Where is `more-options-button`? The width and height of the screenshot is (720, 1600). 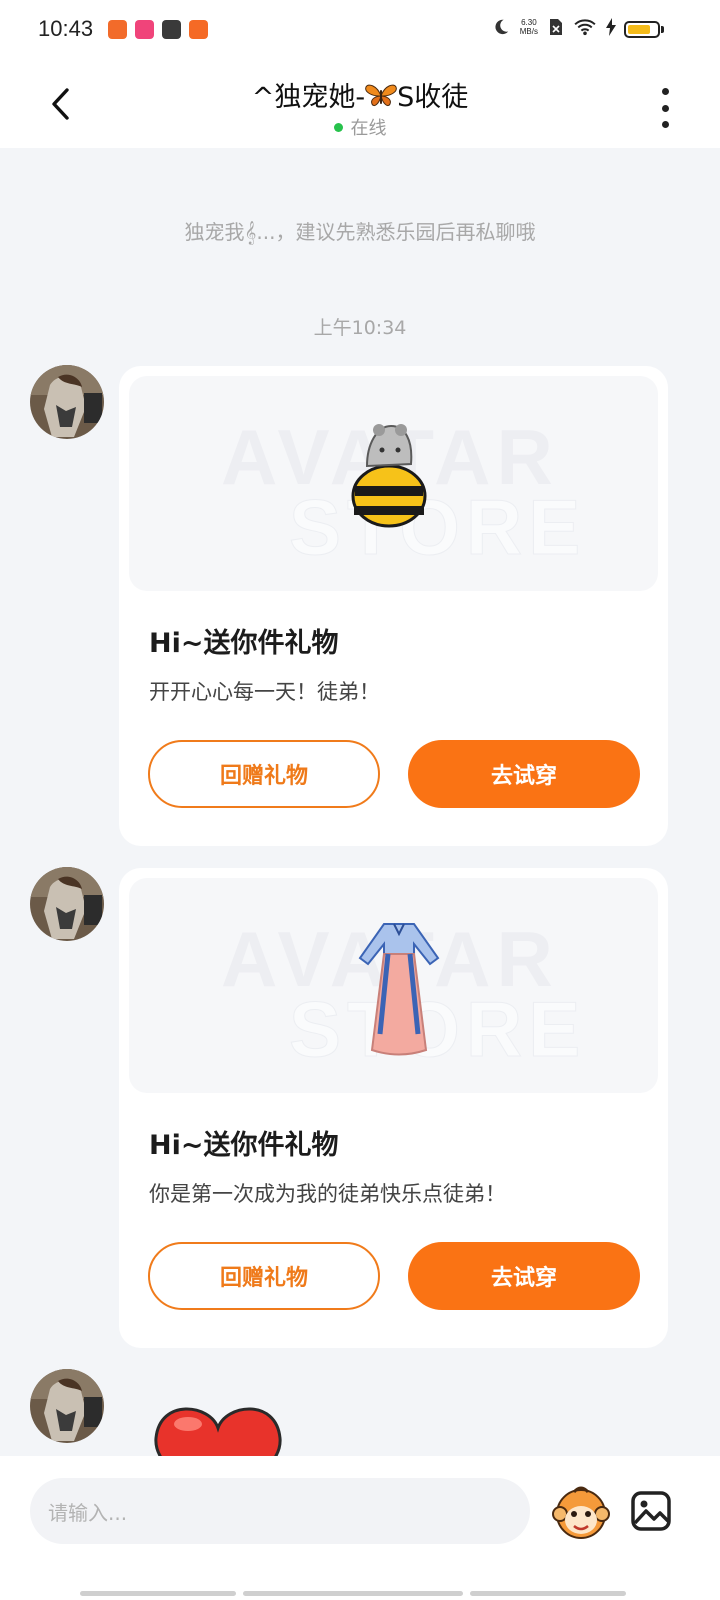
more-options-button is located at coordinates (665, 108).